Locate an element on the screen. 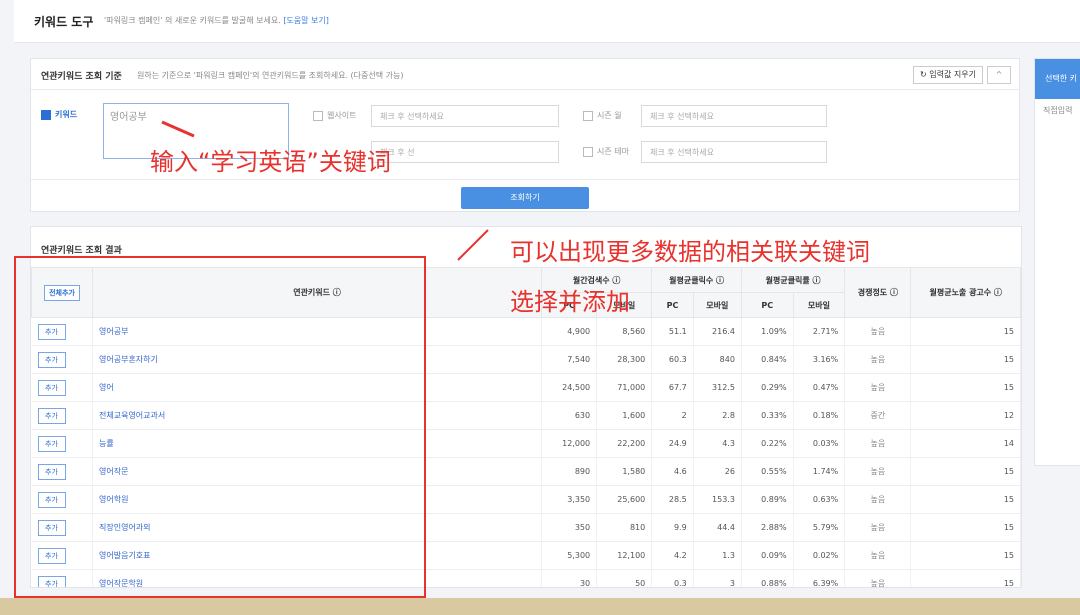 Image resolution: width=1080 pixels, height=615 pixels. keyword-checkbox: 키워드 is located at coordinates (59, 114).